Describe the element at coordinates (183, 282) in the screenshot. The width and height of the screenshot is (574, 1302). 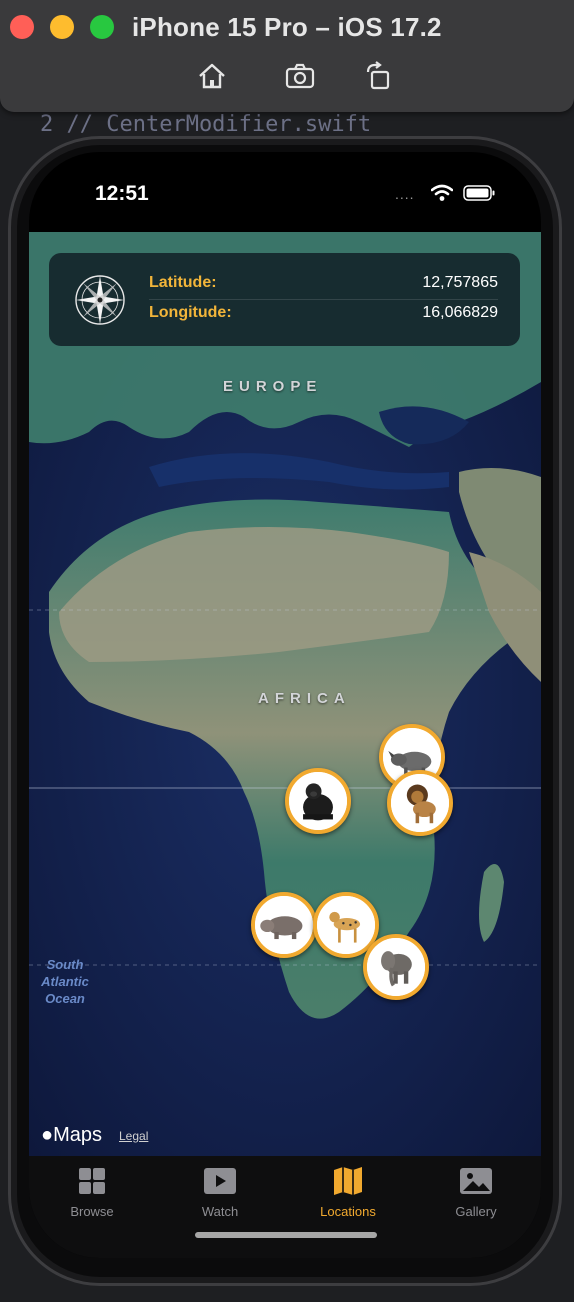
I see `latitude-label: Latitude:` at that location.